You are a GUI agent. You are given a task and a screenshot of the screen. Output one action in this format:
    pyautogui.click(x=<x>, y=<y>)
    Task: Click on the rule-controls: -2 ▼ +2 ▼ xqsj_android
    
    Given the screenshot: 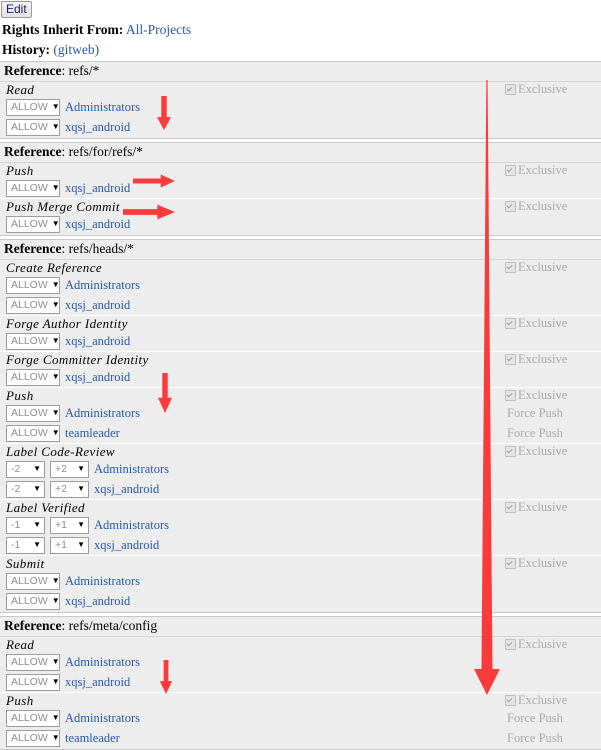 What is the action you would take?
    pyautogui.click(x=82, y=489)
    